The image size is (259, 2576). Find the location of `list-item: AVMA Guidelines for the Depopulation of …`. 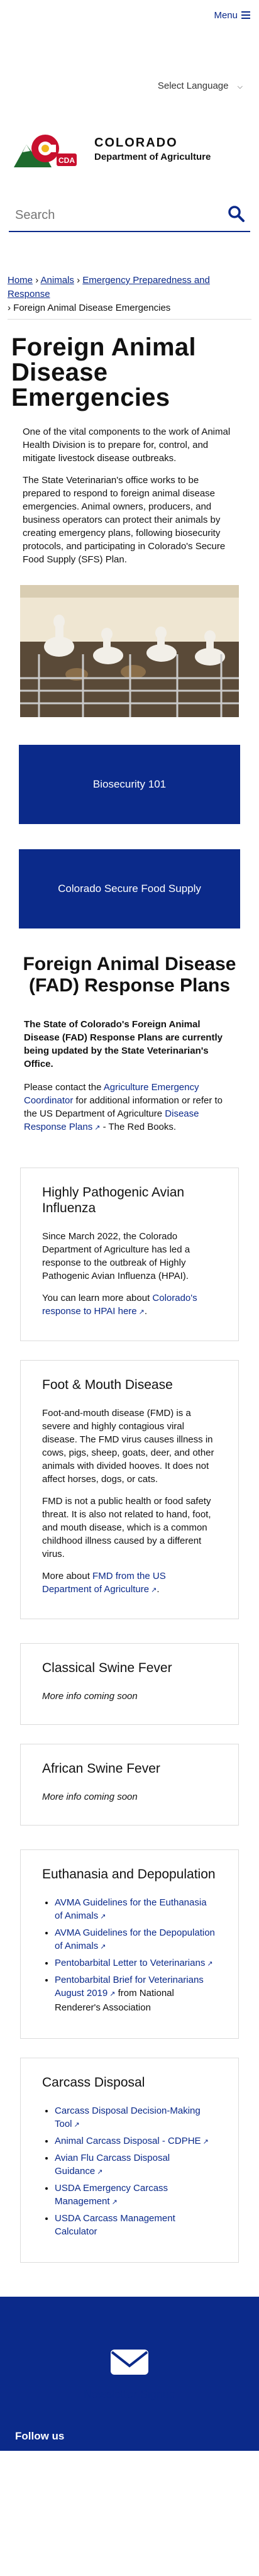

list-item: AVMA Guidelines for the Depopulation of … is located at coordinates (136, 1940).